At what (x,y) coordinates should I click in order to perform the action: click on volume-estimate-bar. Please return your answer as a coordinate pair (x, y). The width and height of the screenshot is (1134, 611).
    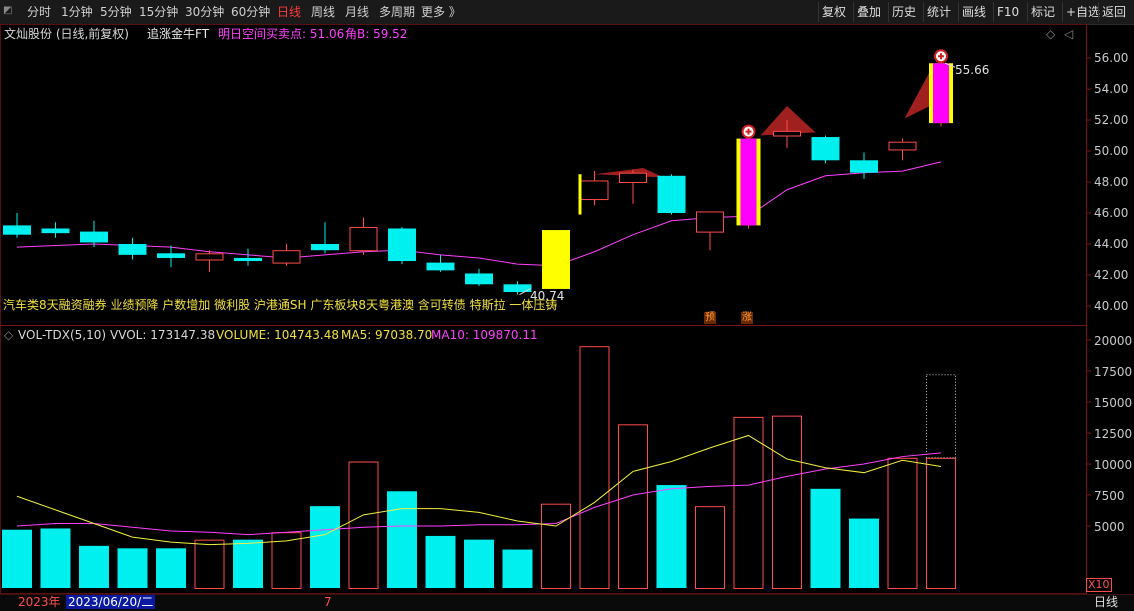
    Looking at the image, I should click on (941, 416).